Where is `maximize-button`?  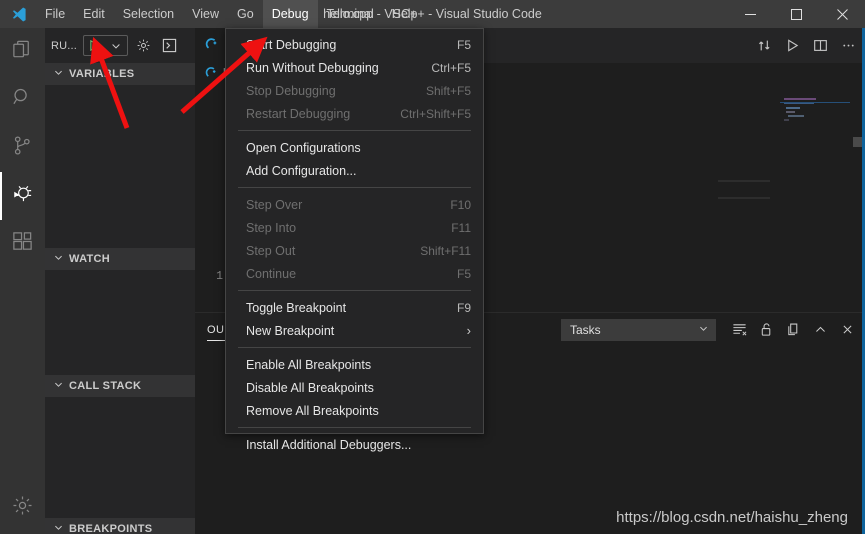
maximize-button is located at coordinates (796, 14).